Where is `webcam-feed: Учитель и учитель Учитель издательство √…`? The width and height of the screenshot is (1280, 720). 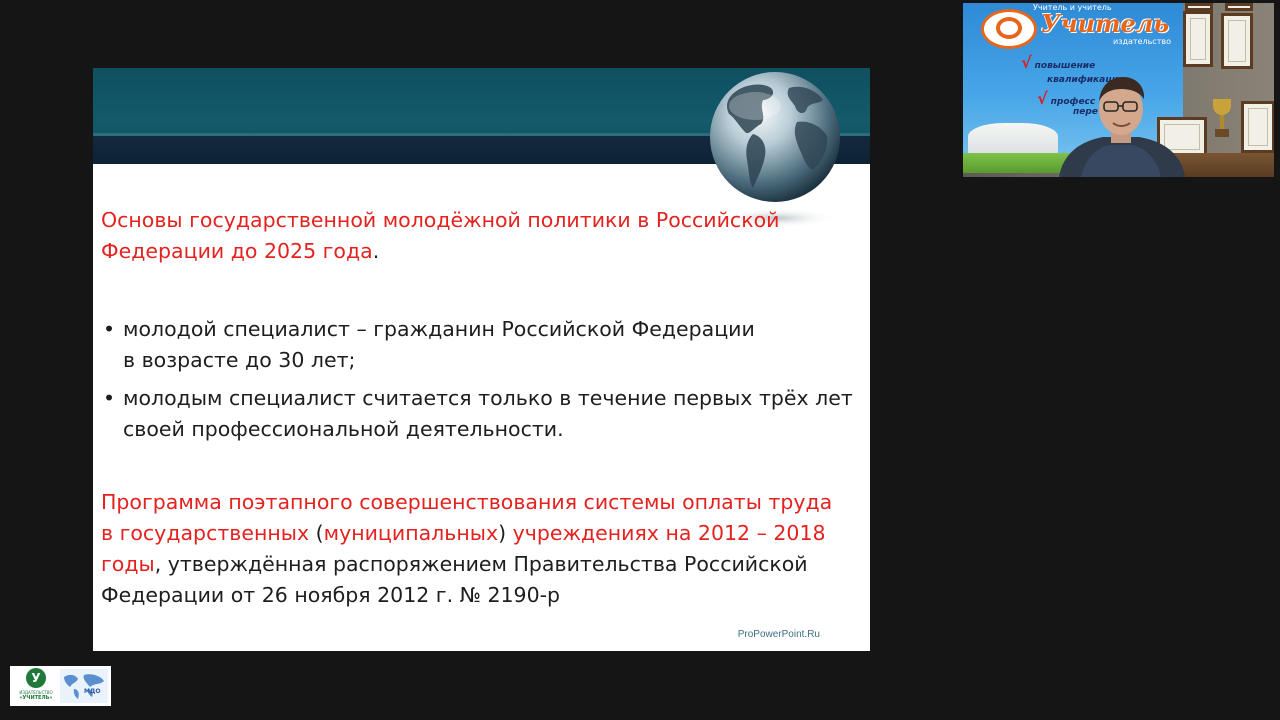
webcam-feed: Учитель и учитель Учитель издательство √… is located at coordinates (1118, 90).